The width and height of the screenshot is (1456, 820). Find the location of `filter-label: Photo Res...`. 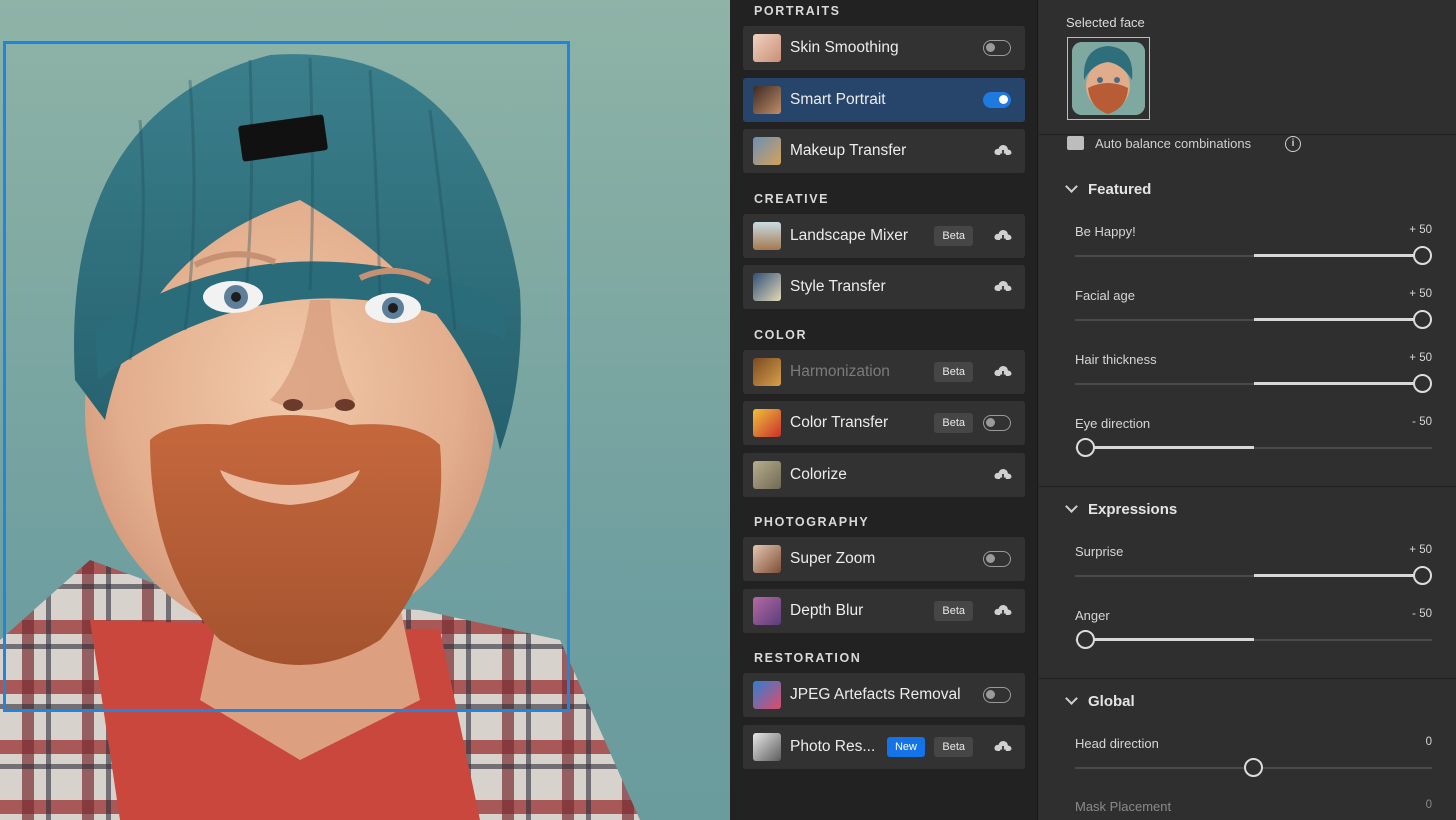

filter-label: Photo Res... is located at coordinates (833, 746).